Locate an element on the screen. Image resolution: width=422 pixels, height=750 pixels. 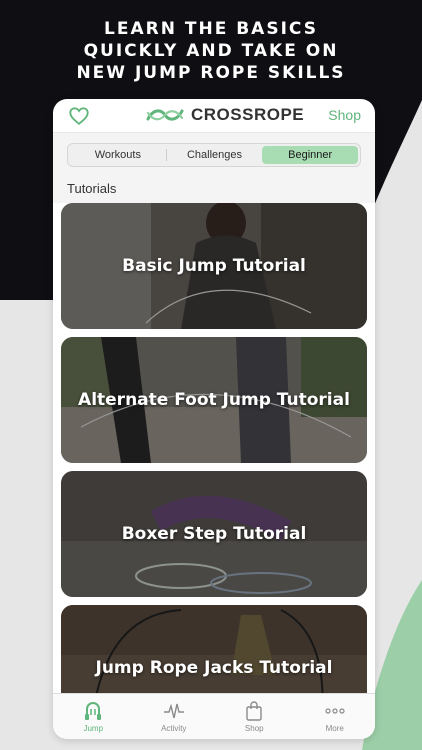
tab-activity: Activity is located at coordinates (174, 716).